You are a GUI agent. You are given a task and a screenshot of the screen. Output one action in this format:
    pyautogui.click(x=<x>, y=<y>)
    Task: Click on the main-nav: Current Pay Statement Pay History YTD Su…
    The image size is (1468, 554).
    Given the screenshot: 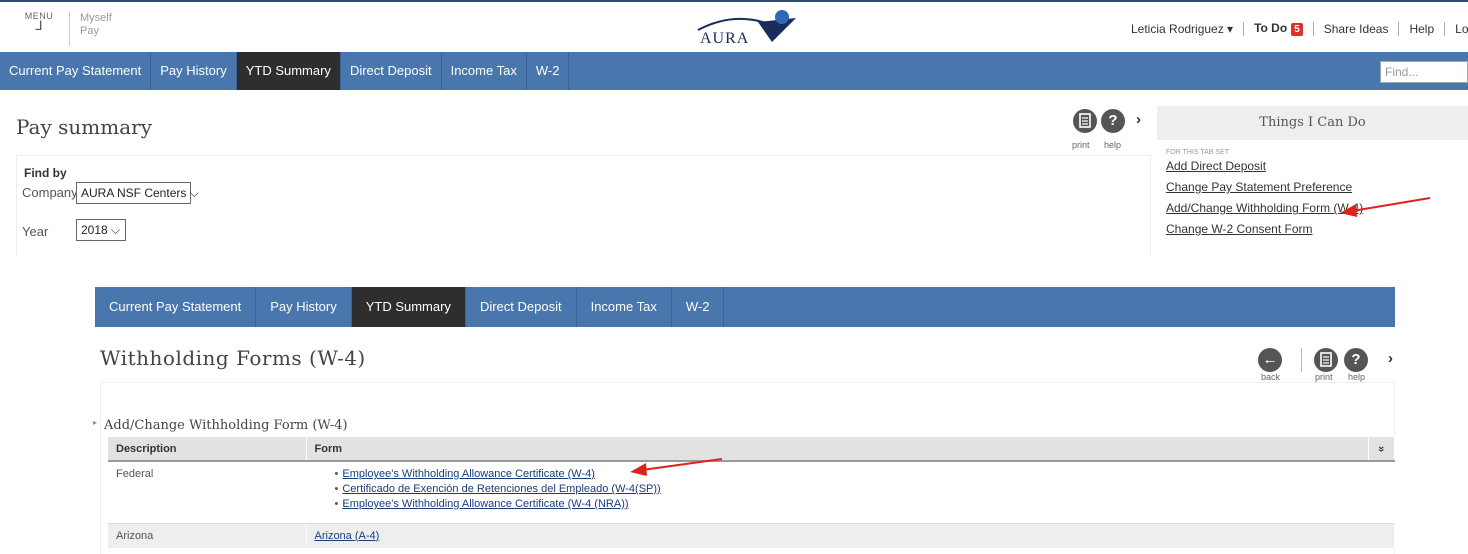 What is the action you would take?
    pyautogui.click(x=734, y=71)
    